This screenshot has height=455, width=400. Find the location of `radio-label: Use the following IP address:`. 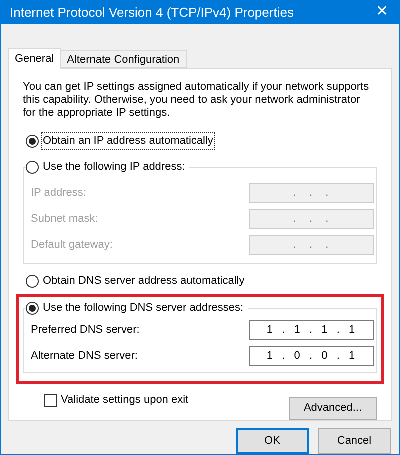

radio-label: Use the following IP address: is located at coordinates (114, 167).